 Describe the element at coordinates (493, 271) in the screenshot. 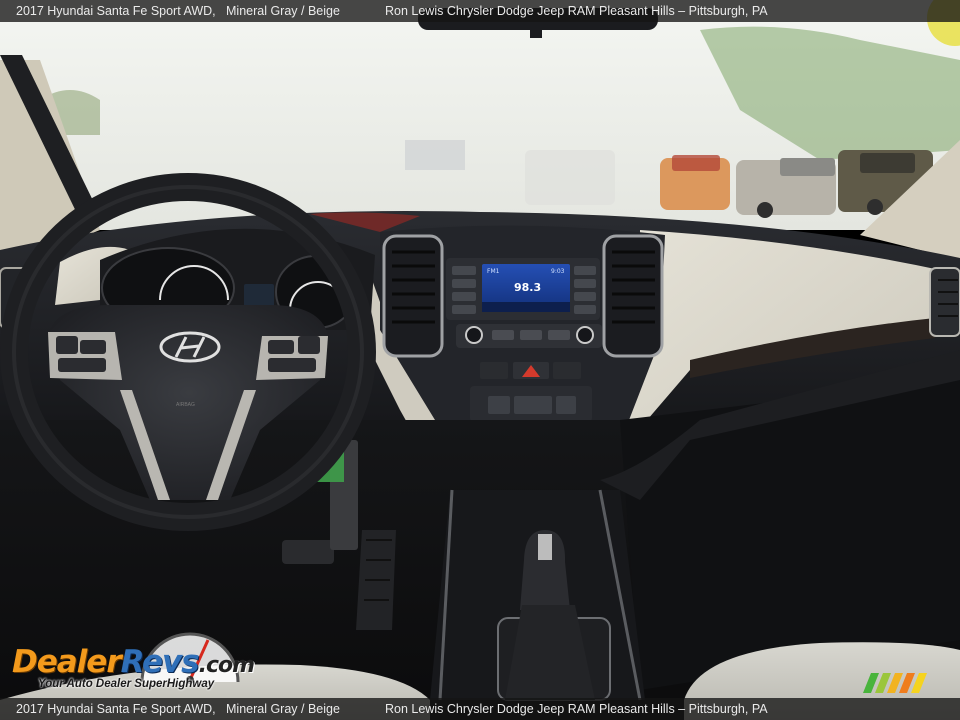

I see `radio-band: FM1` at that location.